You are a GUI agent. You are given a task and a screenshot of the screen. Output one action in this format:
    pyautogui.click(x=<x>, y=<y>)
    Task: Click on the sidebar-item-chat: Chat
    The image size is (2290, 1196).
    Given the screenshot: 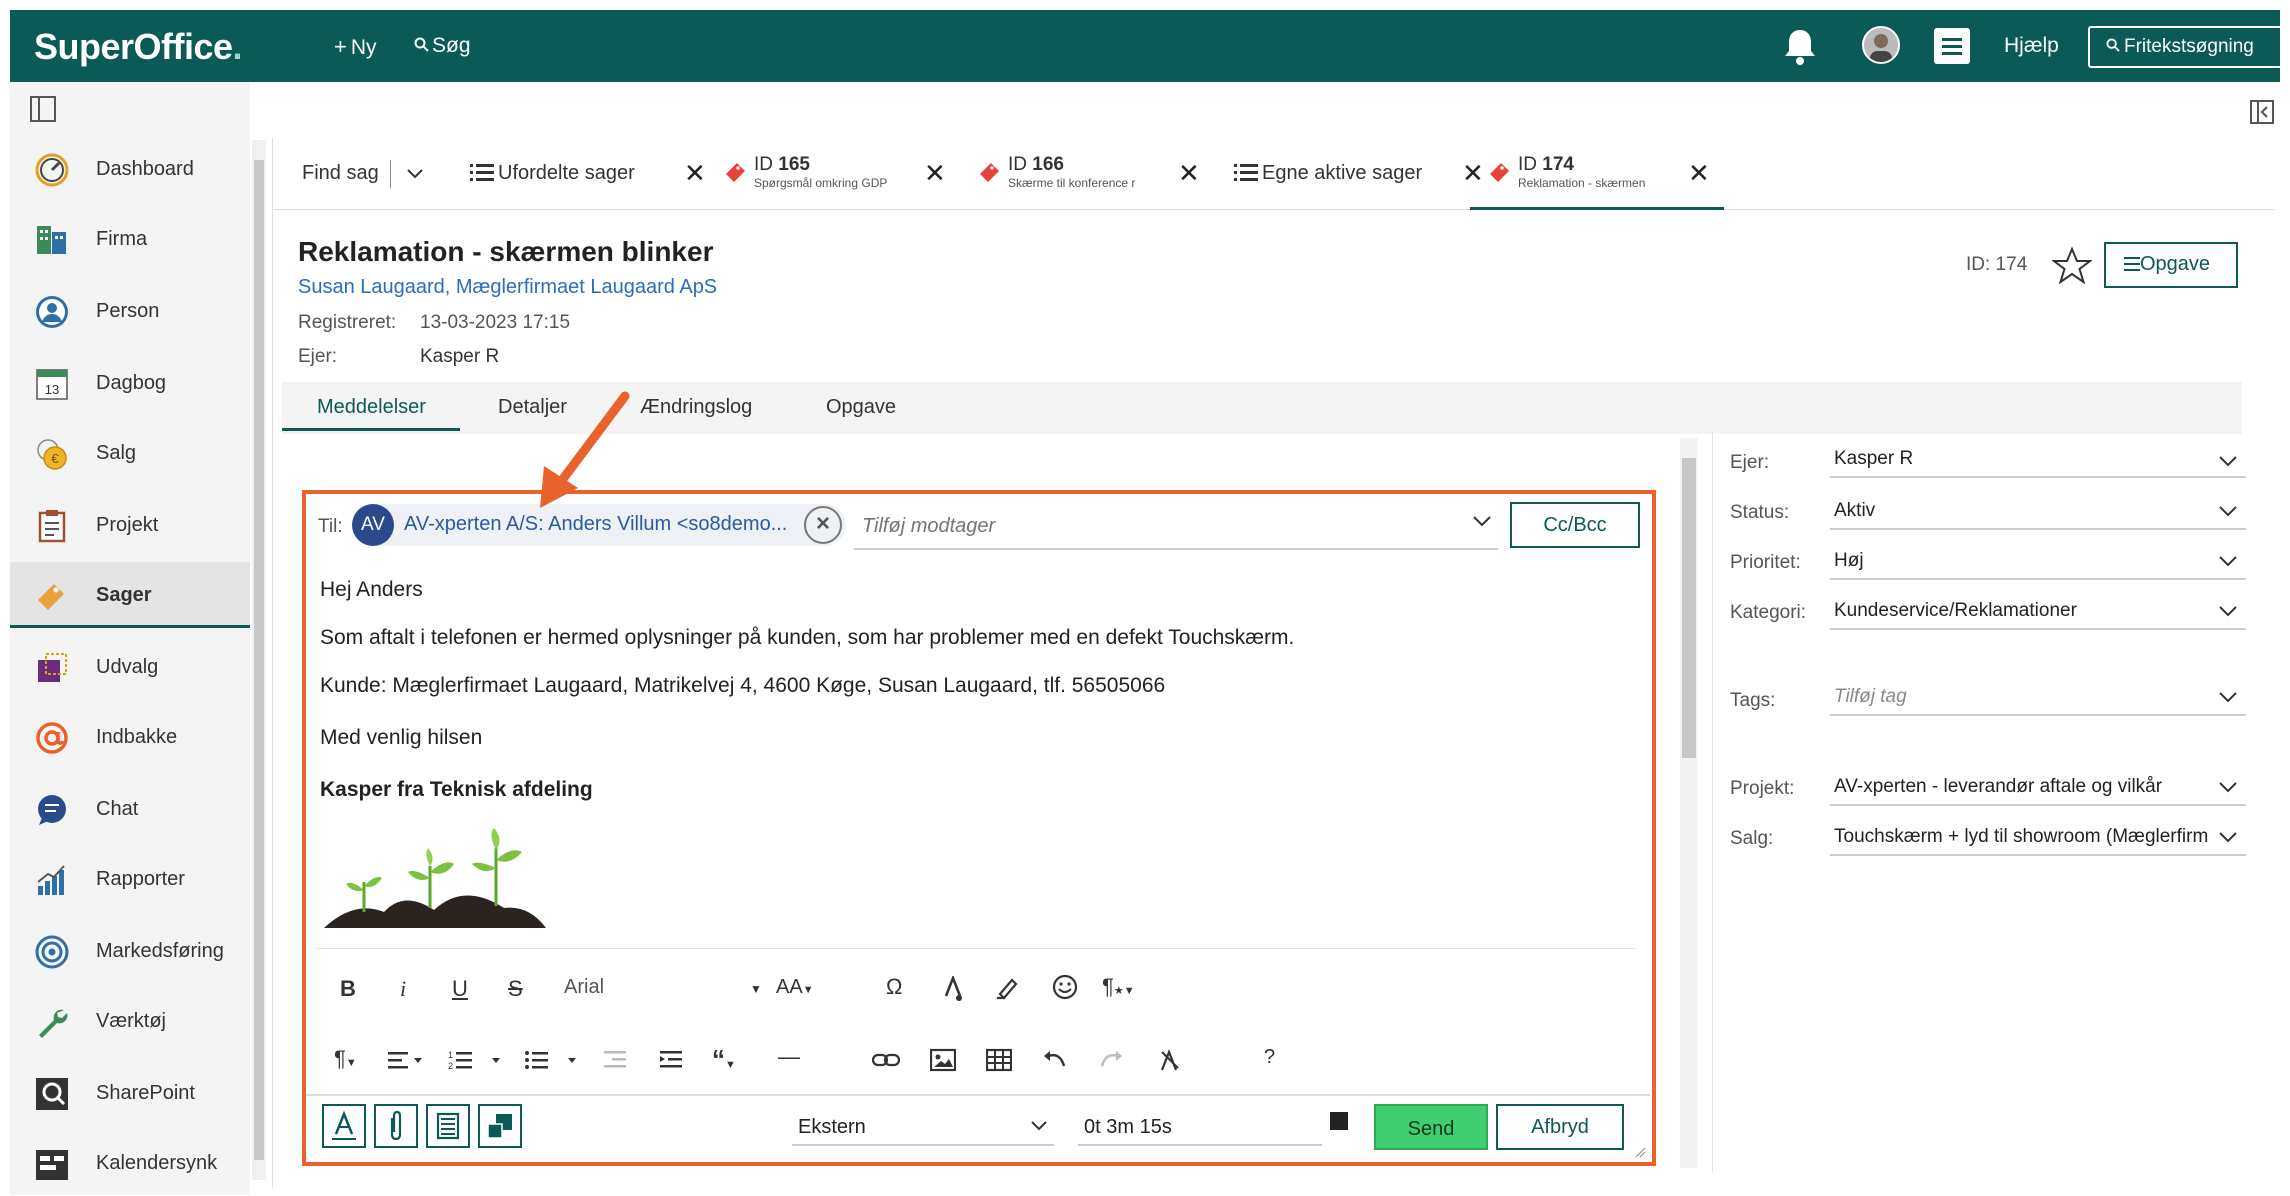 What is the action you would take?
    pyautogui.click(x=130, y=809)
    